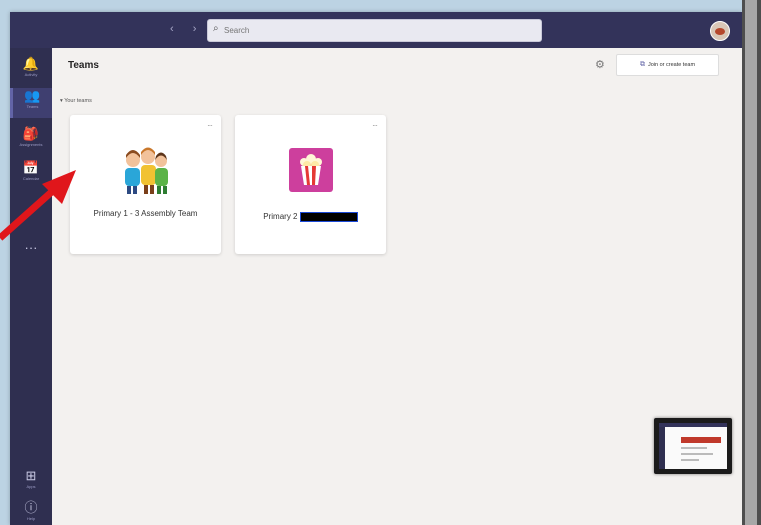  I want to click on team-name-row: Primary 2, so click(310, 217).